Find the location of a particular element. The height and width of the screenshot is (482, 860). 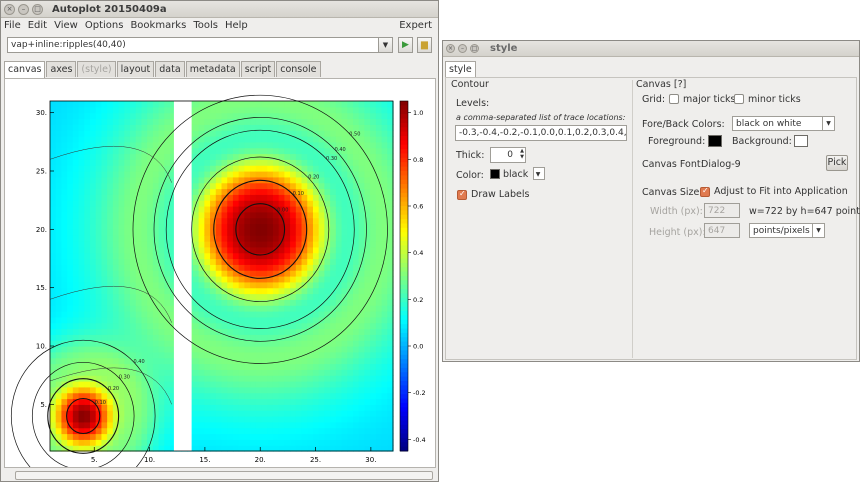

menu-options: Options is located at coordinates (104, 25).